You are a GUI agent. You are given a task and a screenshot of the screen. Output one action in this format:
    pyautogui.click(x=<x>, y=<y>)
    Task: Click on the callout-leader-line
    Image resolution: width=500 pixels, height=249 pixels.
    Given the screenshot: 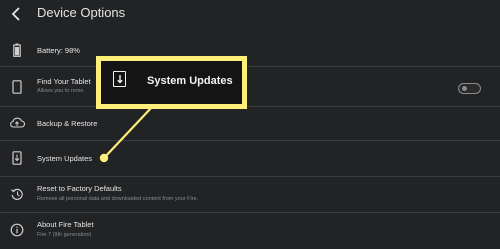 What is the action you would take?
    pyautogui.click(x=126, y=134)
    